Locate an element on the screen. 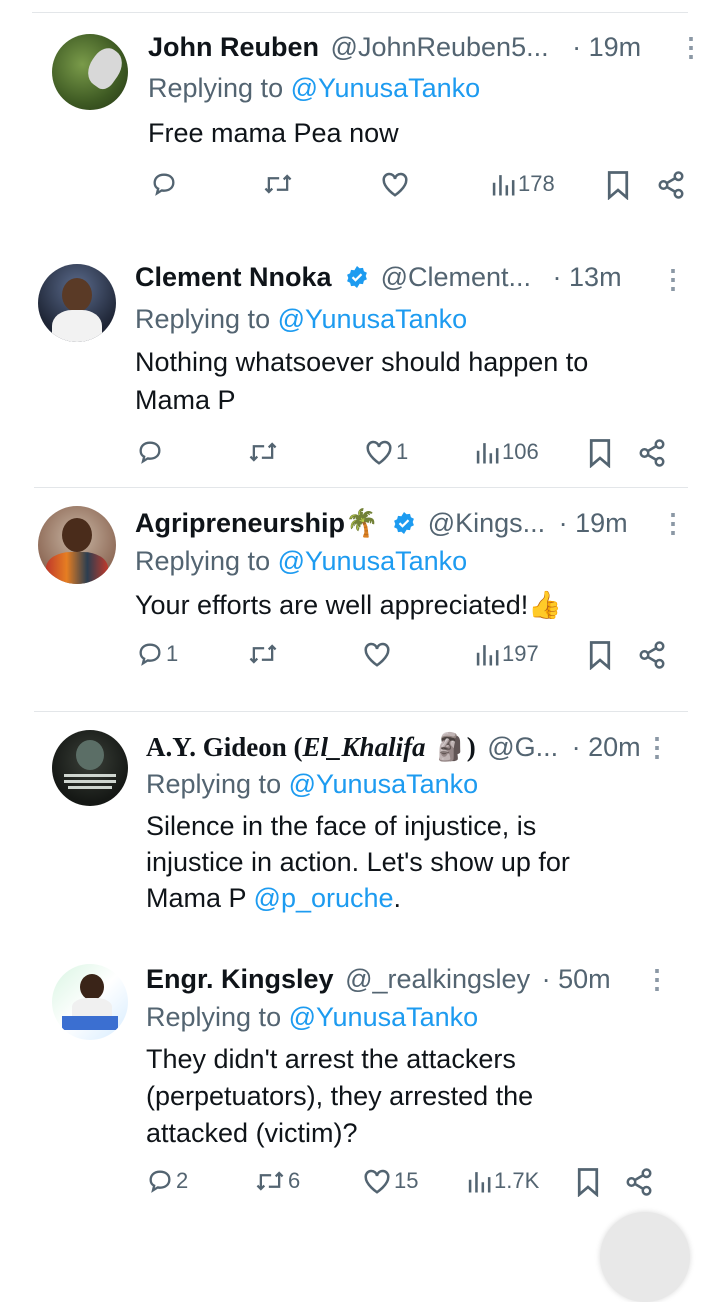 The height and width of the screenshot is (1302, 720). author-name-italic: El_Khalifa is located at coordinates (364, 747).